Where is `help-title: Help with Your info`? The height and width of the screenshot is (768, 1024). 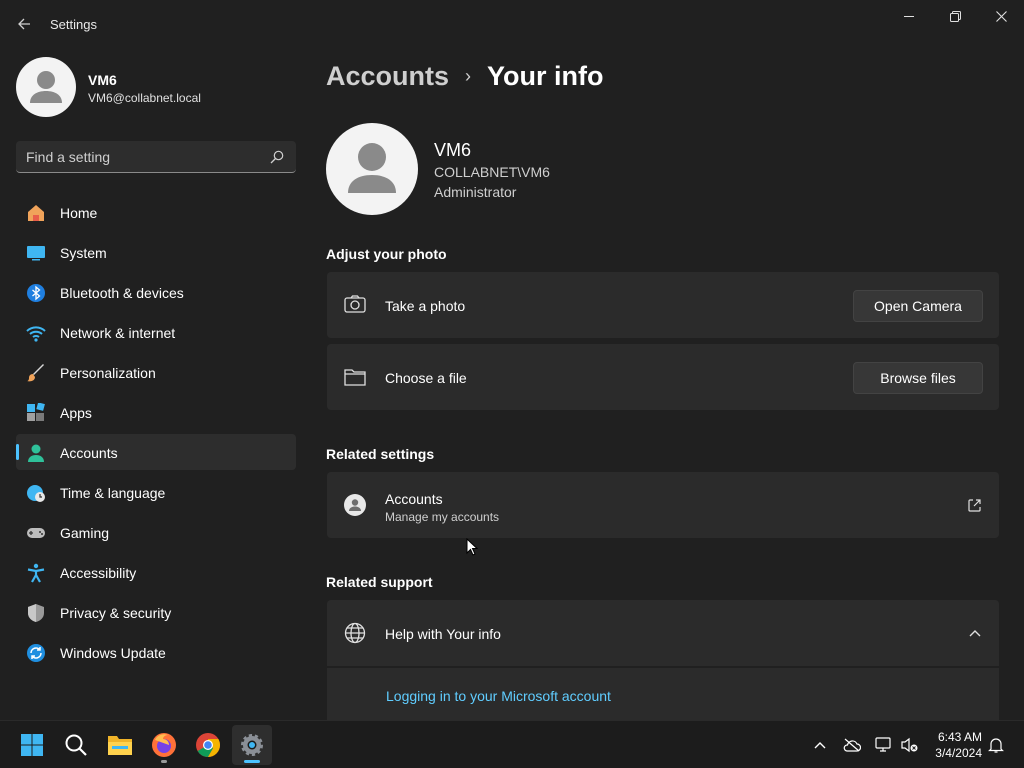 help-title: Help with Your info is located at coordinates (443, 634).